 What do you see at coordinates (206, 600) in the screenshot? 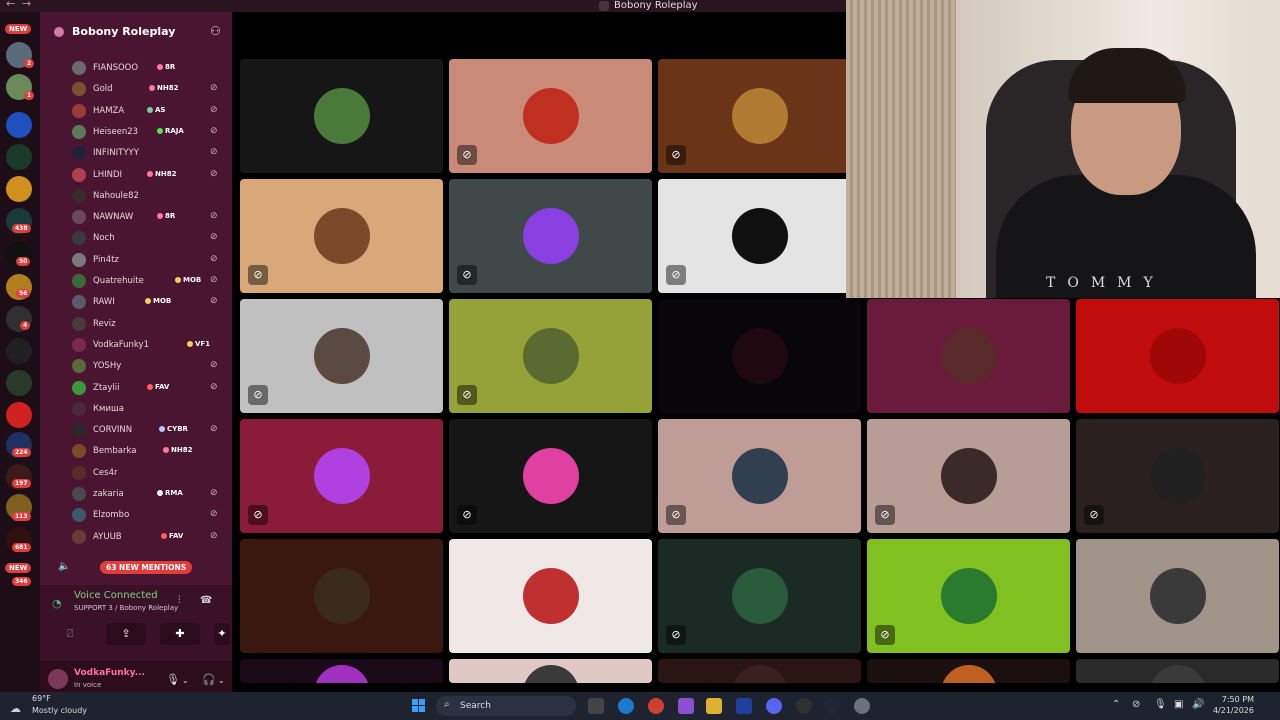
I see `disconnect-icon: ☎` at bounding box center [206, 600].